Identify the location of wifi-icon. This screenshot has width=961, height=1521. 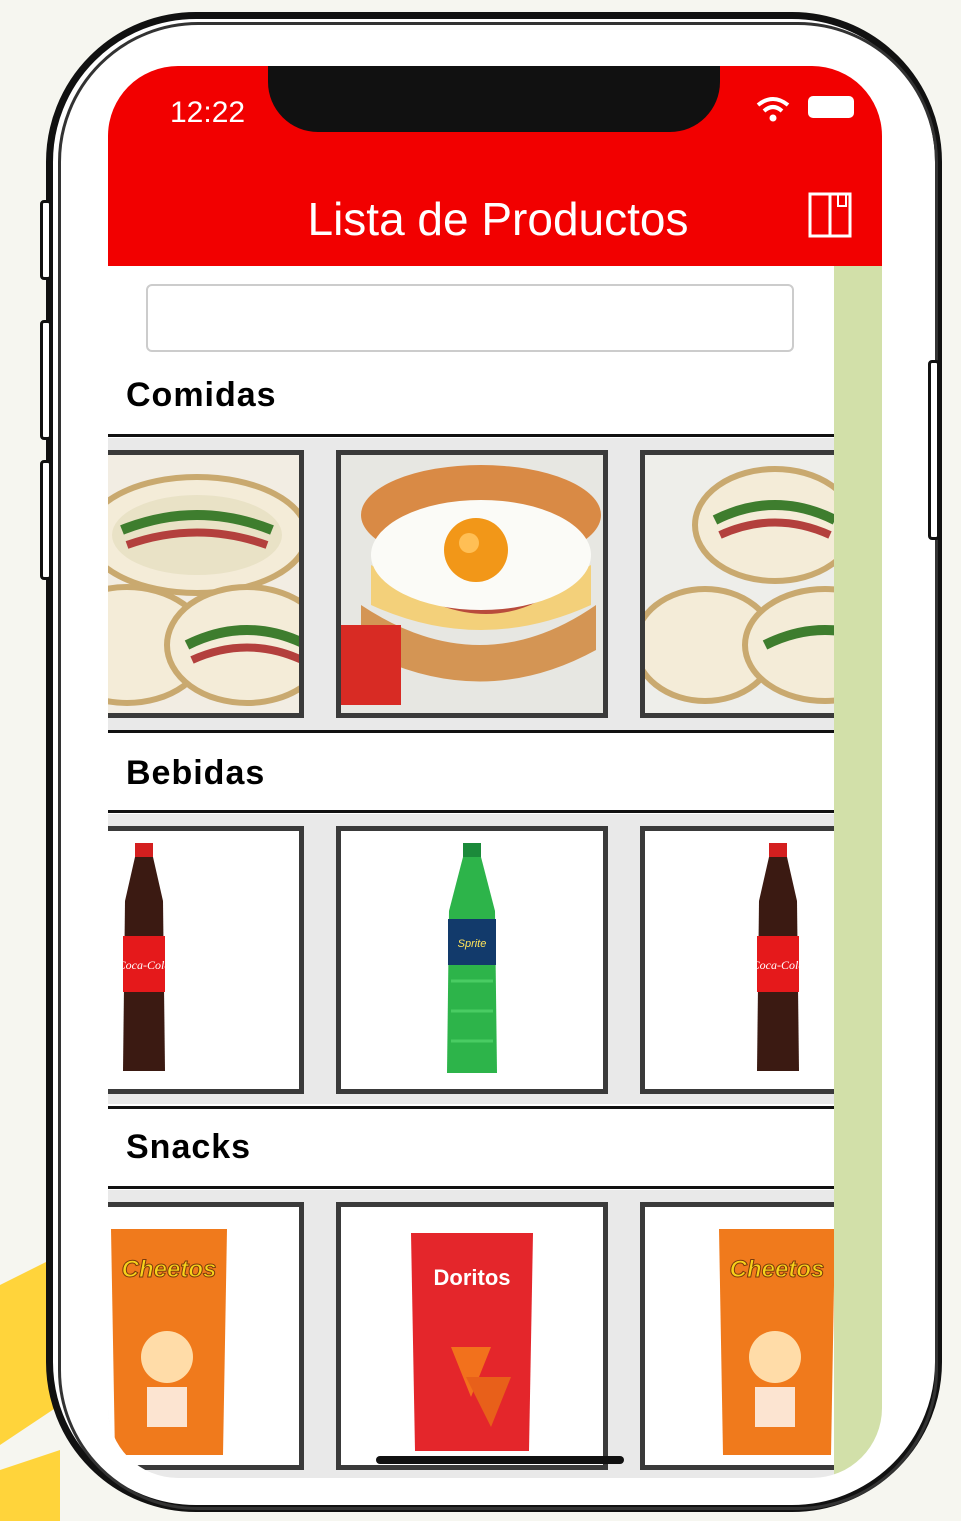
(773, 109).